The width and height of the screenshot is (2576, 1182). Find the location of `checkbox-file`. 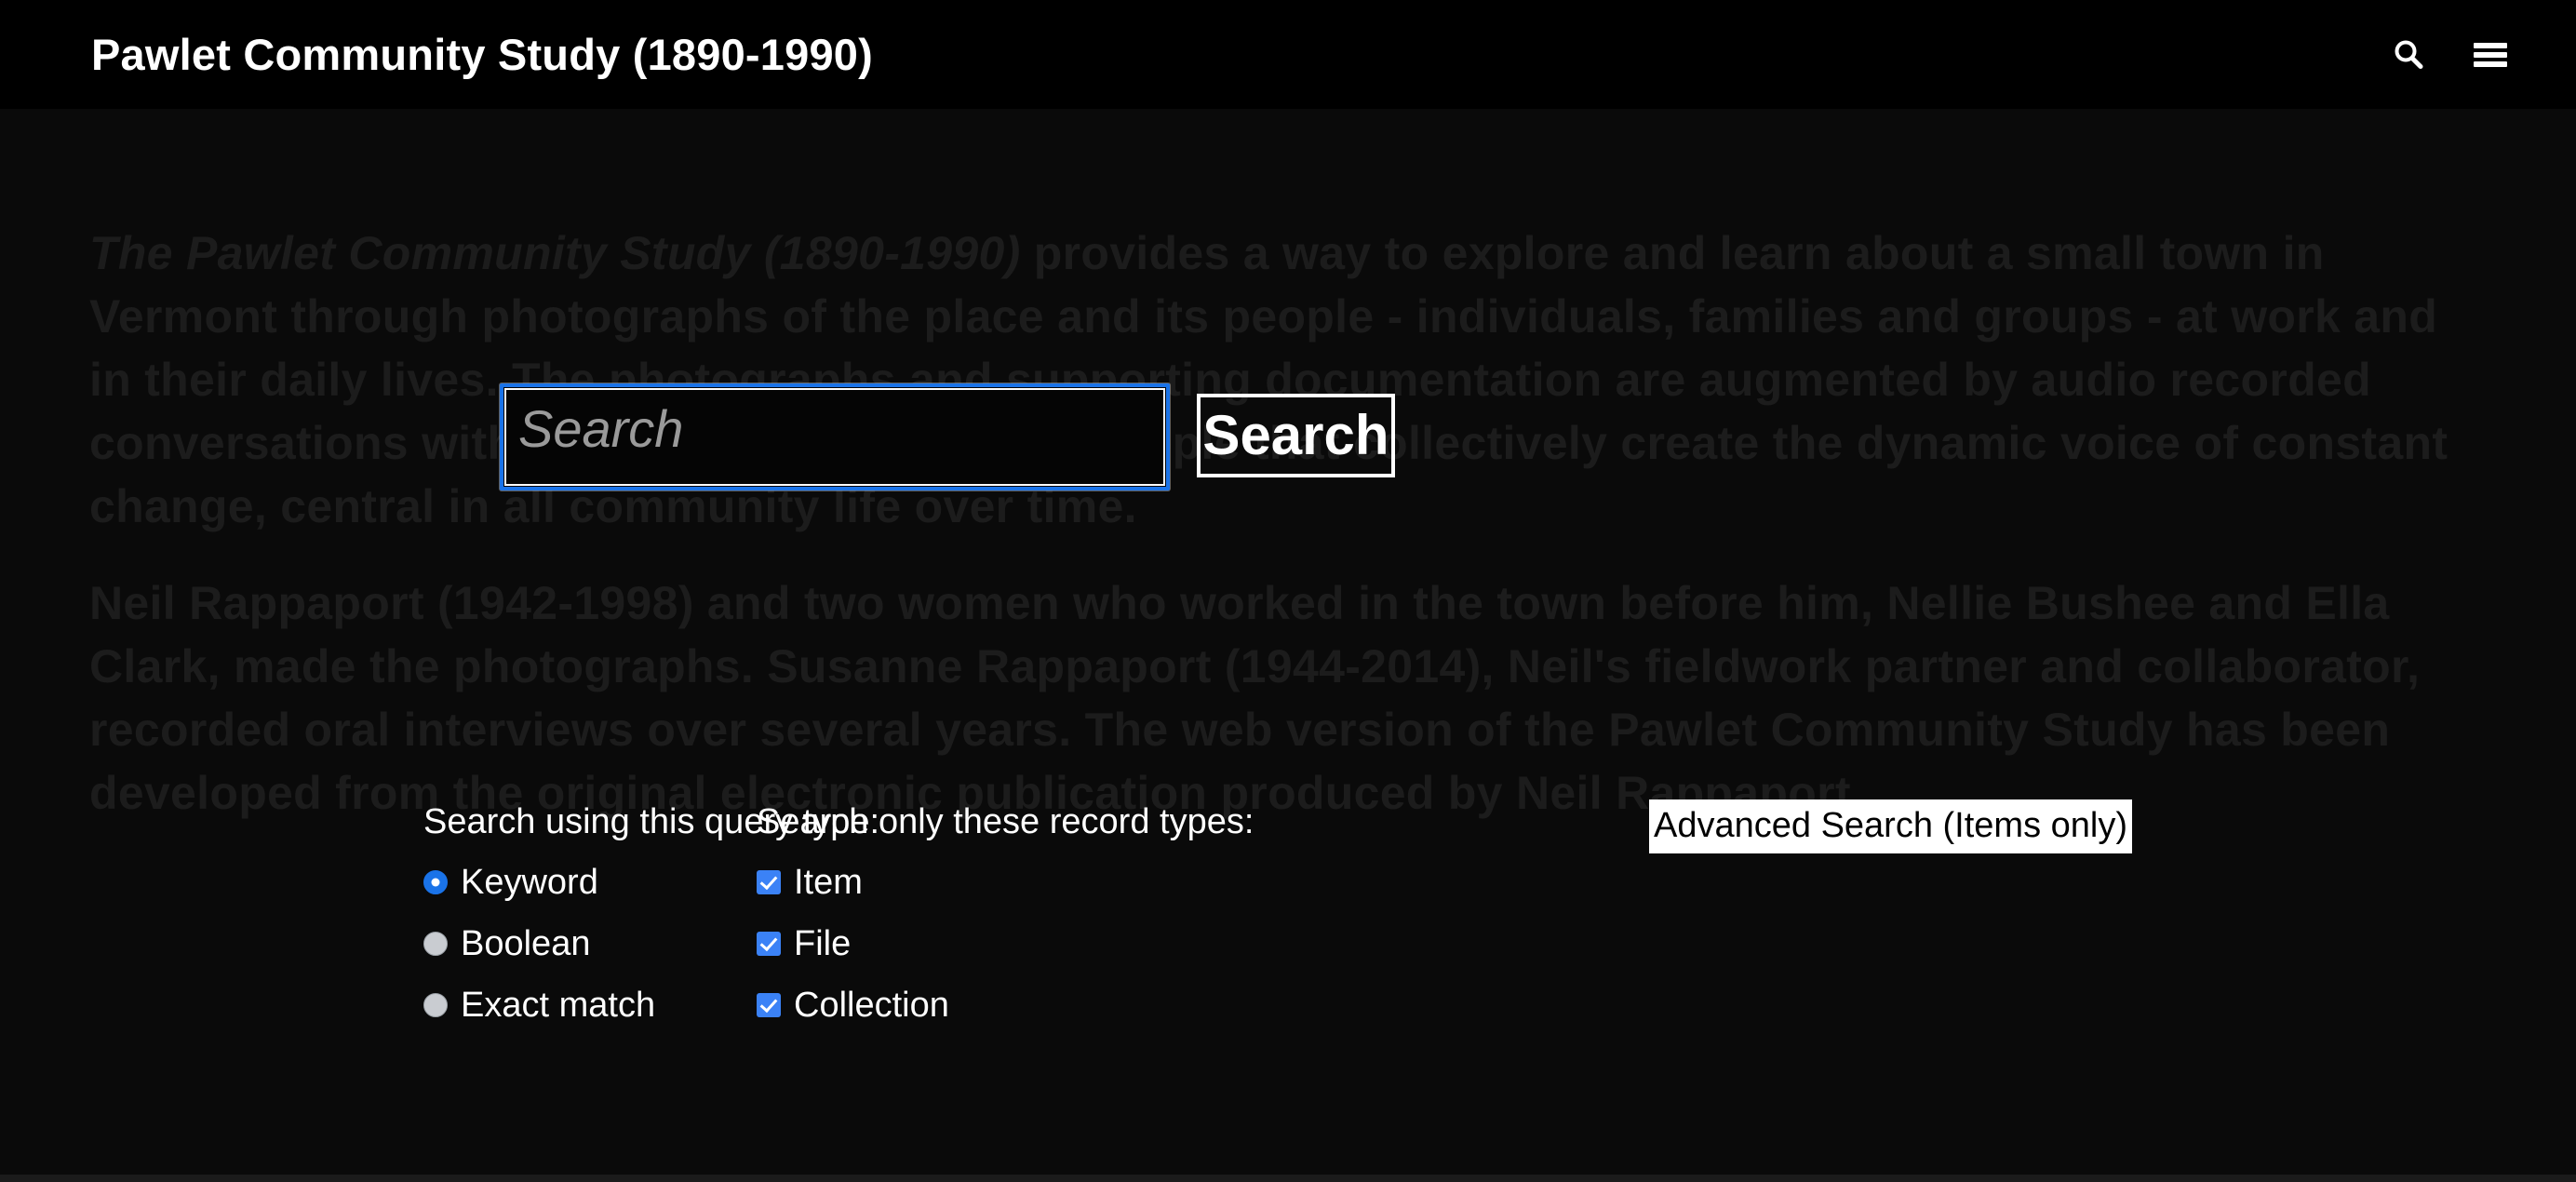

checkbox-file is located at coordinates (769, 944).